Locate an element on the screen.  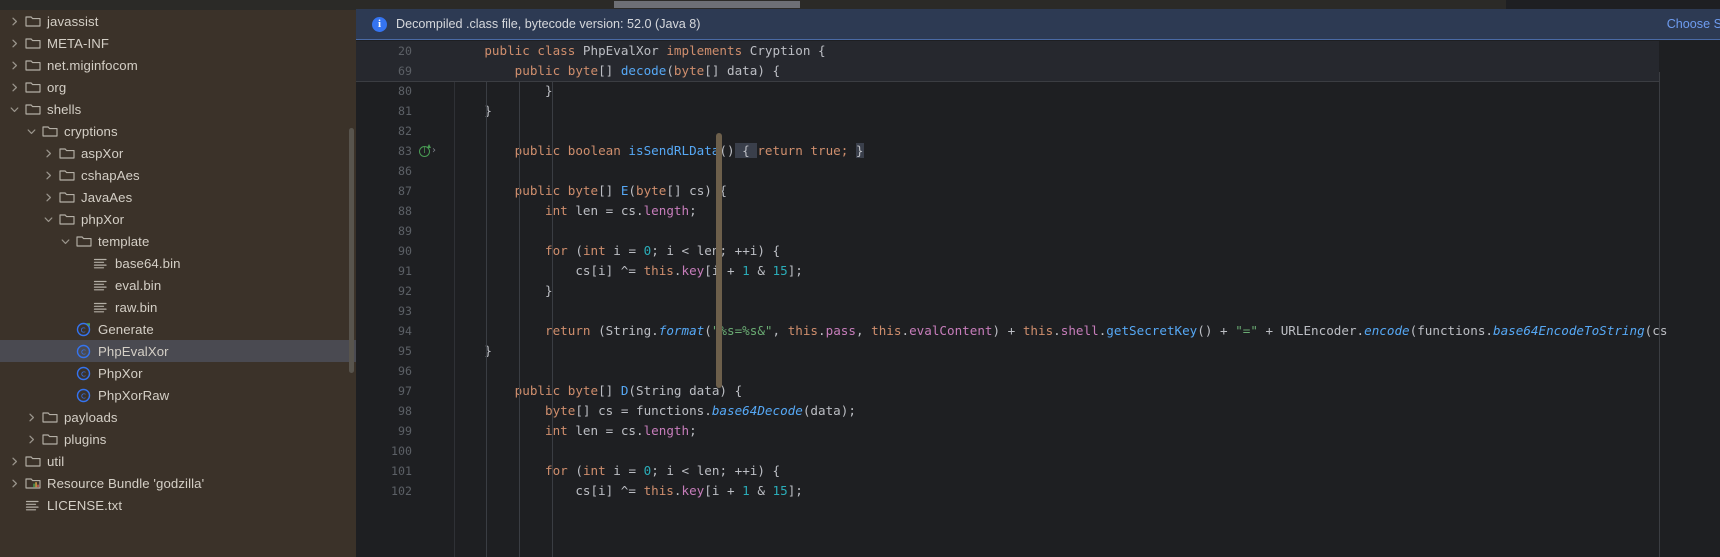
tree-item-shells: shells is located at coordinates (178, 109).